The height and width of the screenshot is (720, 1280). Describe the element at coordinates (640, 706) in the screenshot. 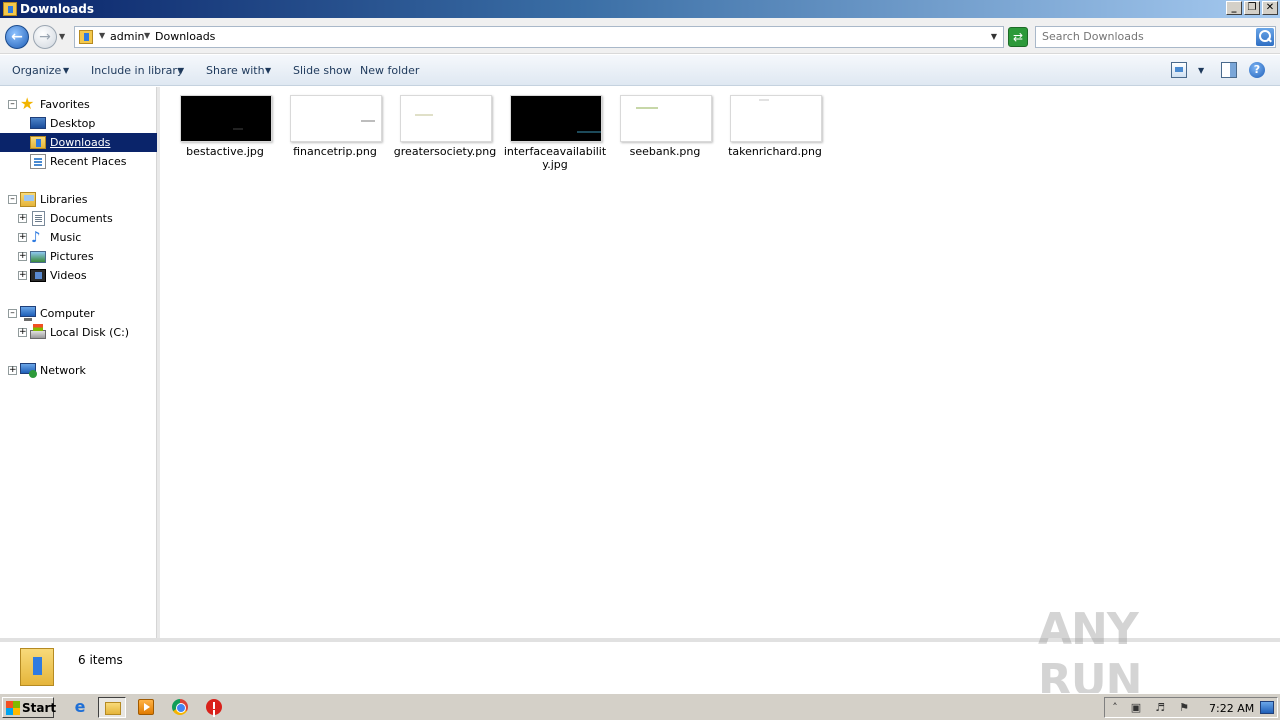

I see `taskbar: Start e ˄ ▣ ♬ ⚑ 7:22 AM` at that location.